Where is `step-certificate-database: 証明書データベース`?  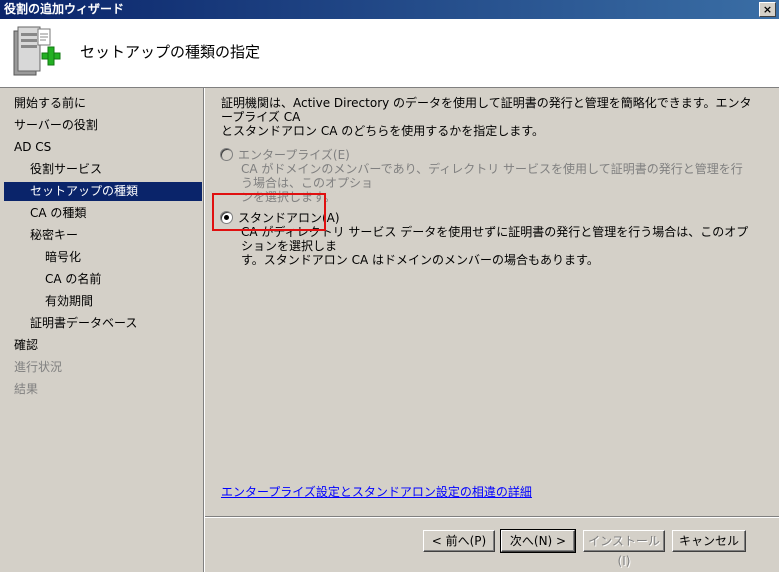
step-certificate-database: 証明書データベース is located at coordinates (103, 323).